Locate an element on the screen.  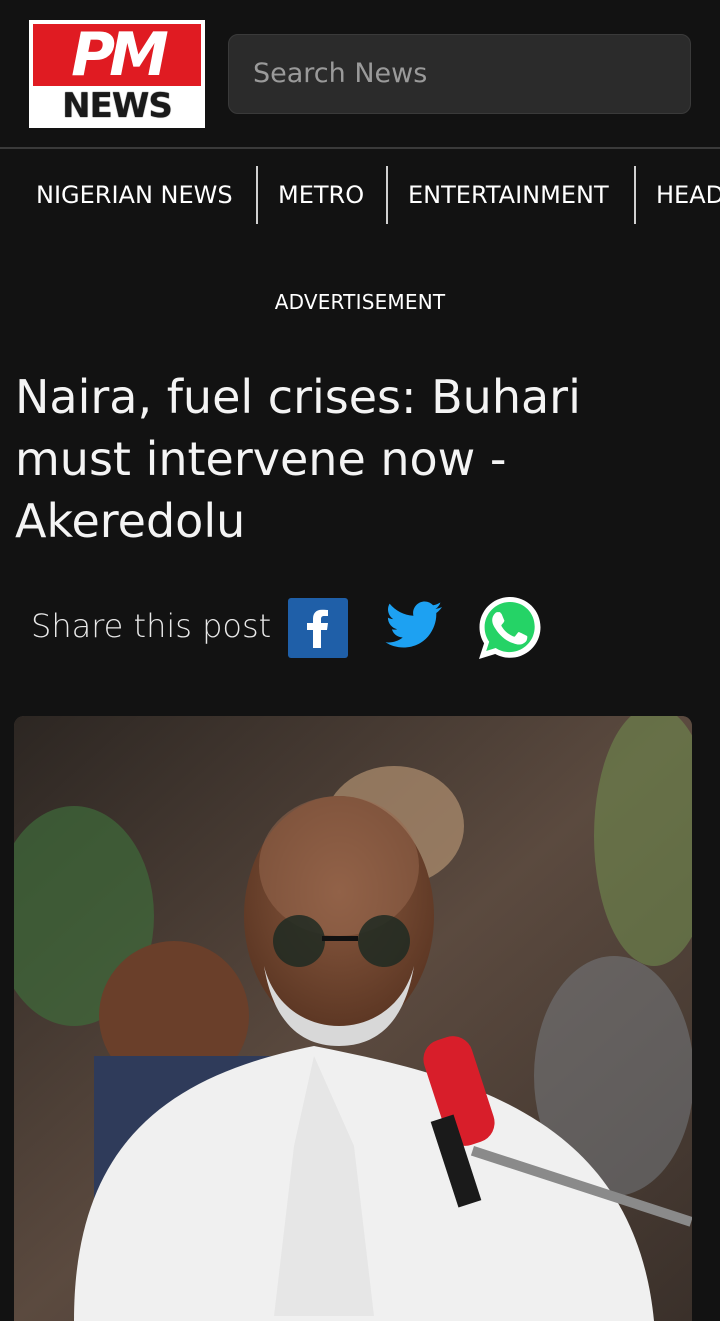
search-input: Search News is located at coordinates (459, 74).